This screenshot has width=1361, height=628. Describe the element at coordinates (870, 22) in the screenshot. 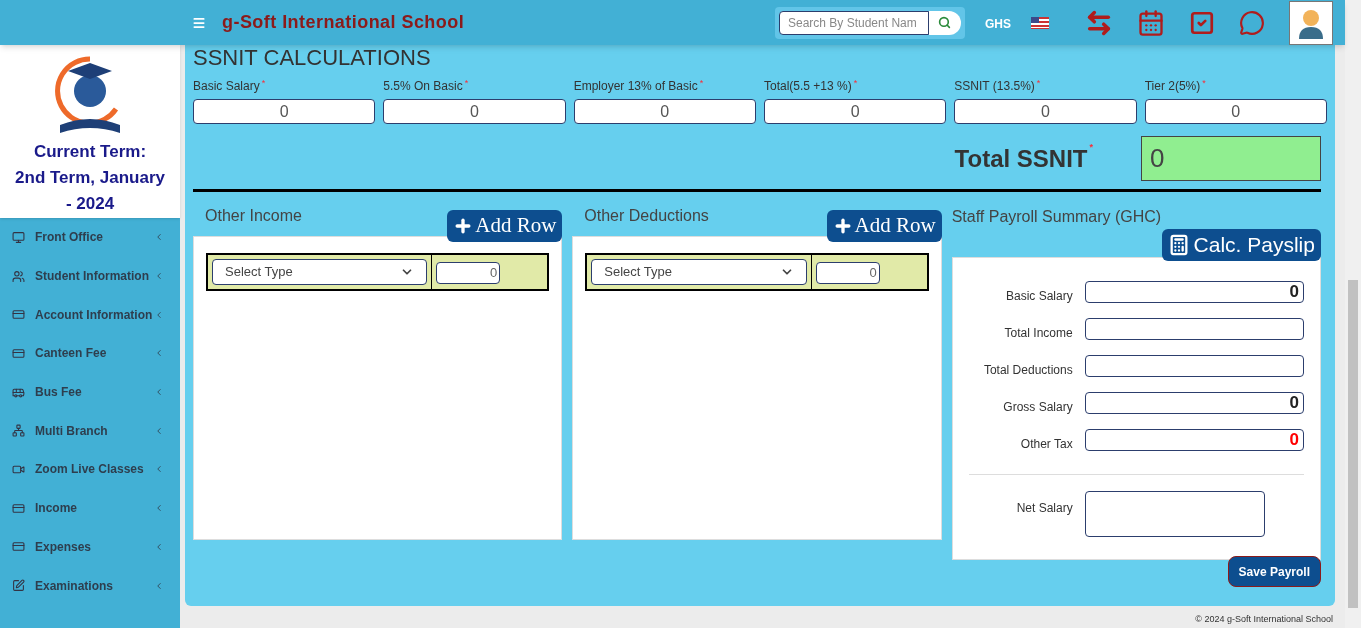

I see `search-field: Search By Student Nam` at that location.